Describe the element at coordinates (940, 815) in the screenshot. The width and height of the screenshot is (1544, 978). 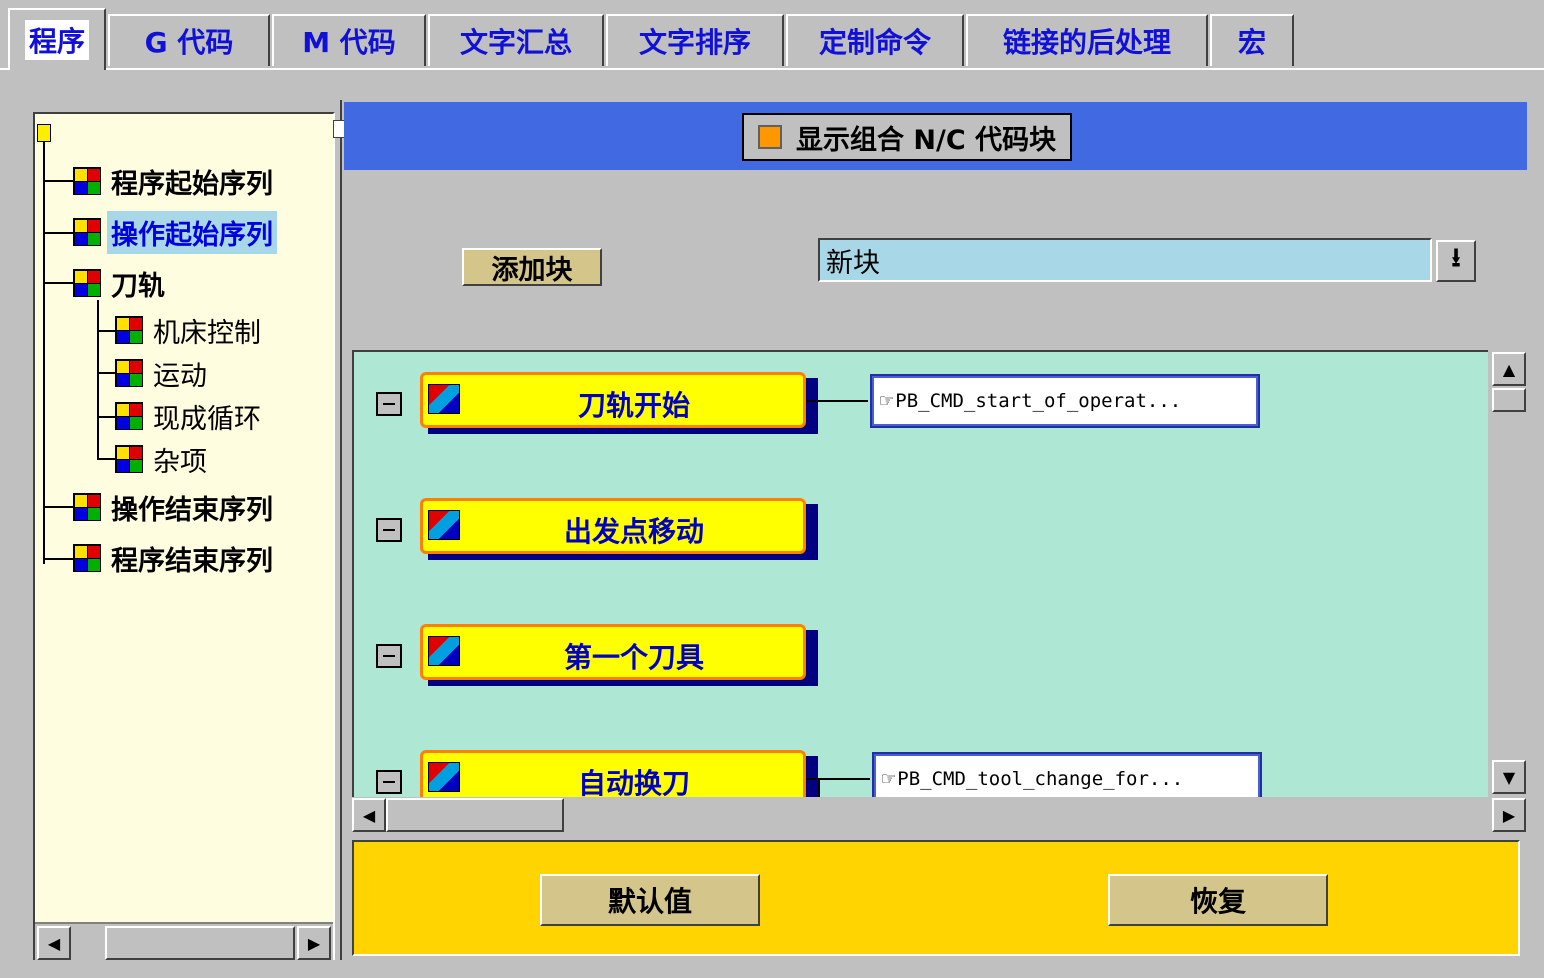
I see `canvas-horizontal-scrollbar: ◀ ▶` at that location.